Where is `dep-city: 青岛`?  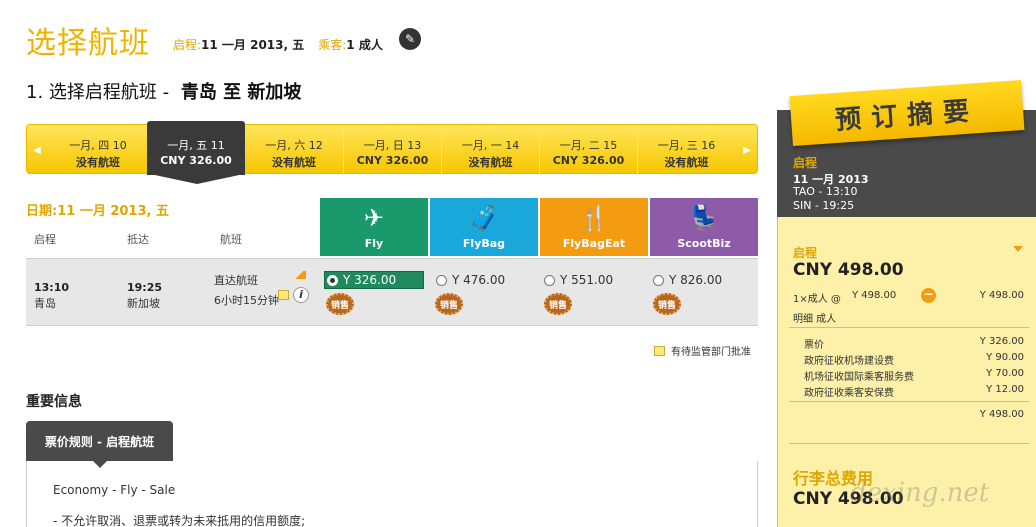 dep-city: 青岛 is located at coordinates (45, 303).